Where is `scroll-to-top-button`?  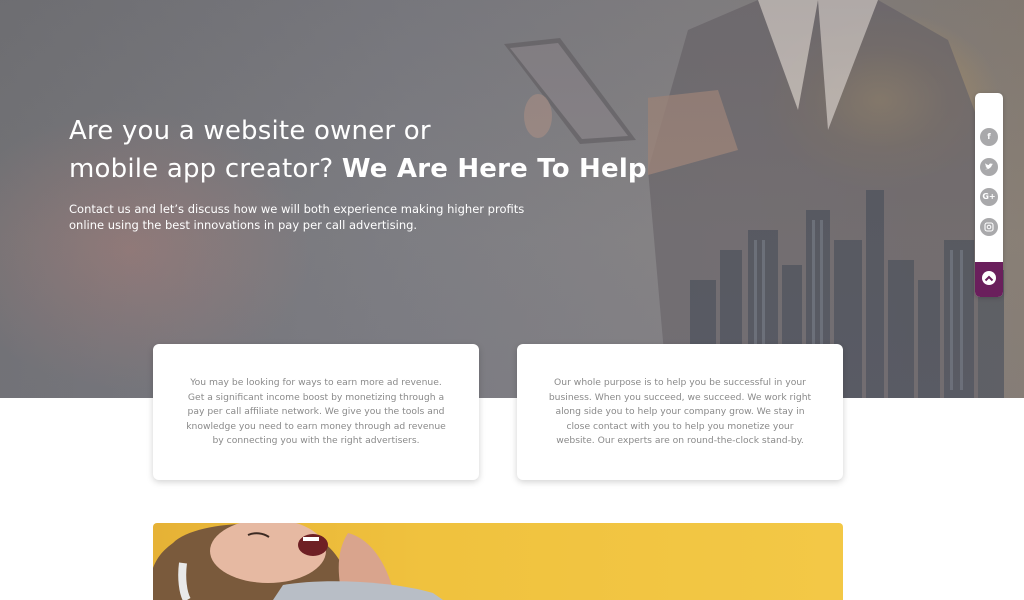
scroll-to-top-button is located at coordinates (989, 279).